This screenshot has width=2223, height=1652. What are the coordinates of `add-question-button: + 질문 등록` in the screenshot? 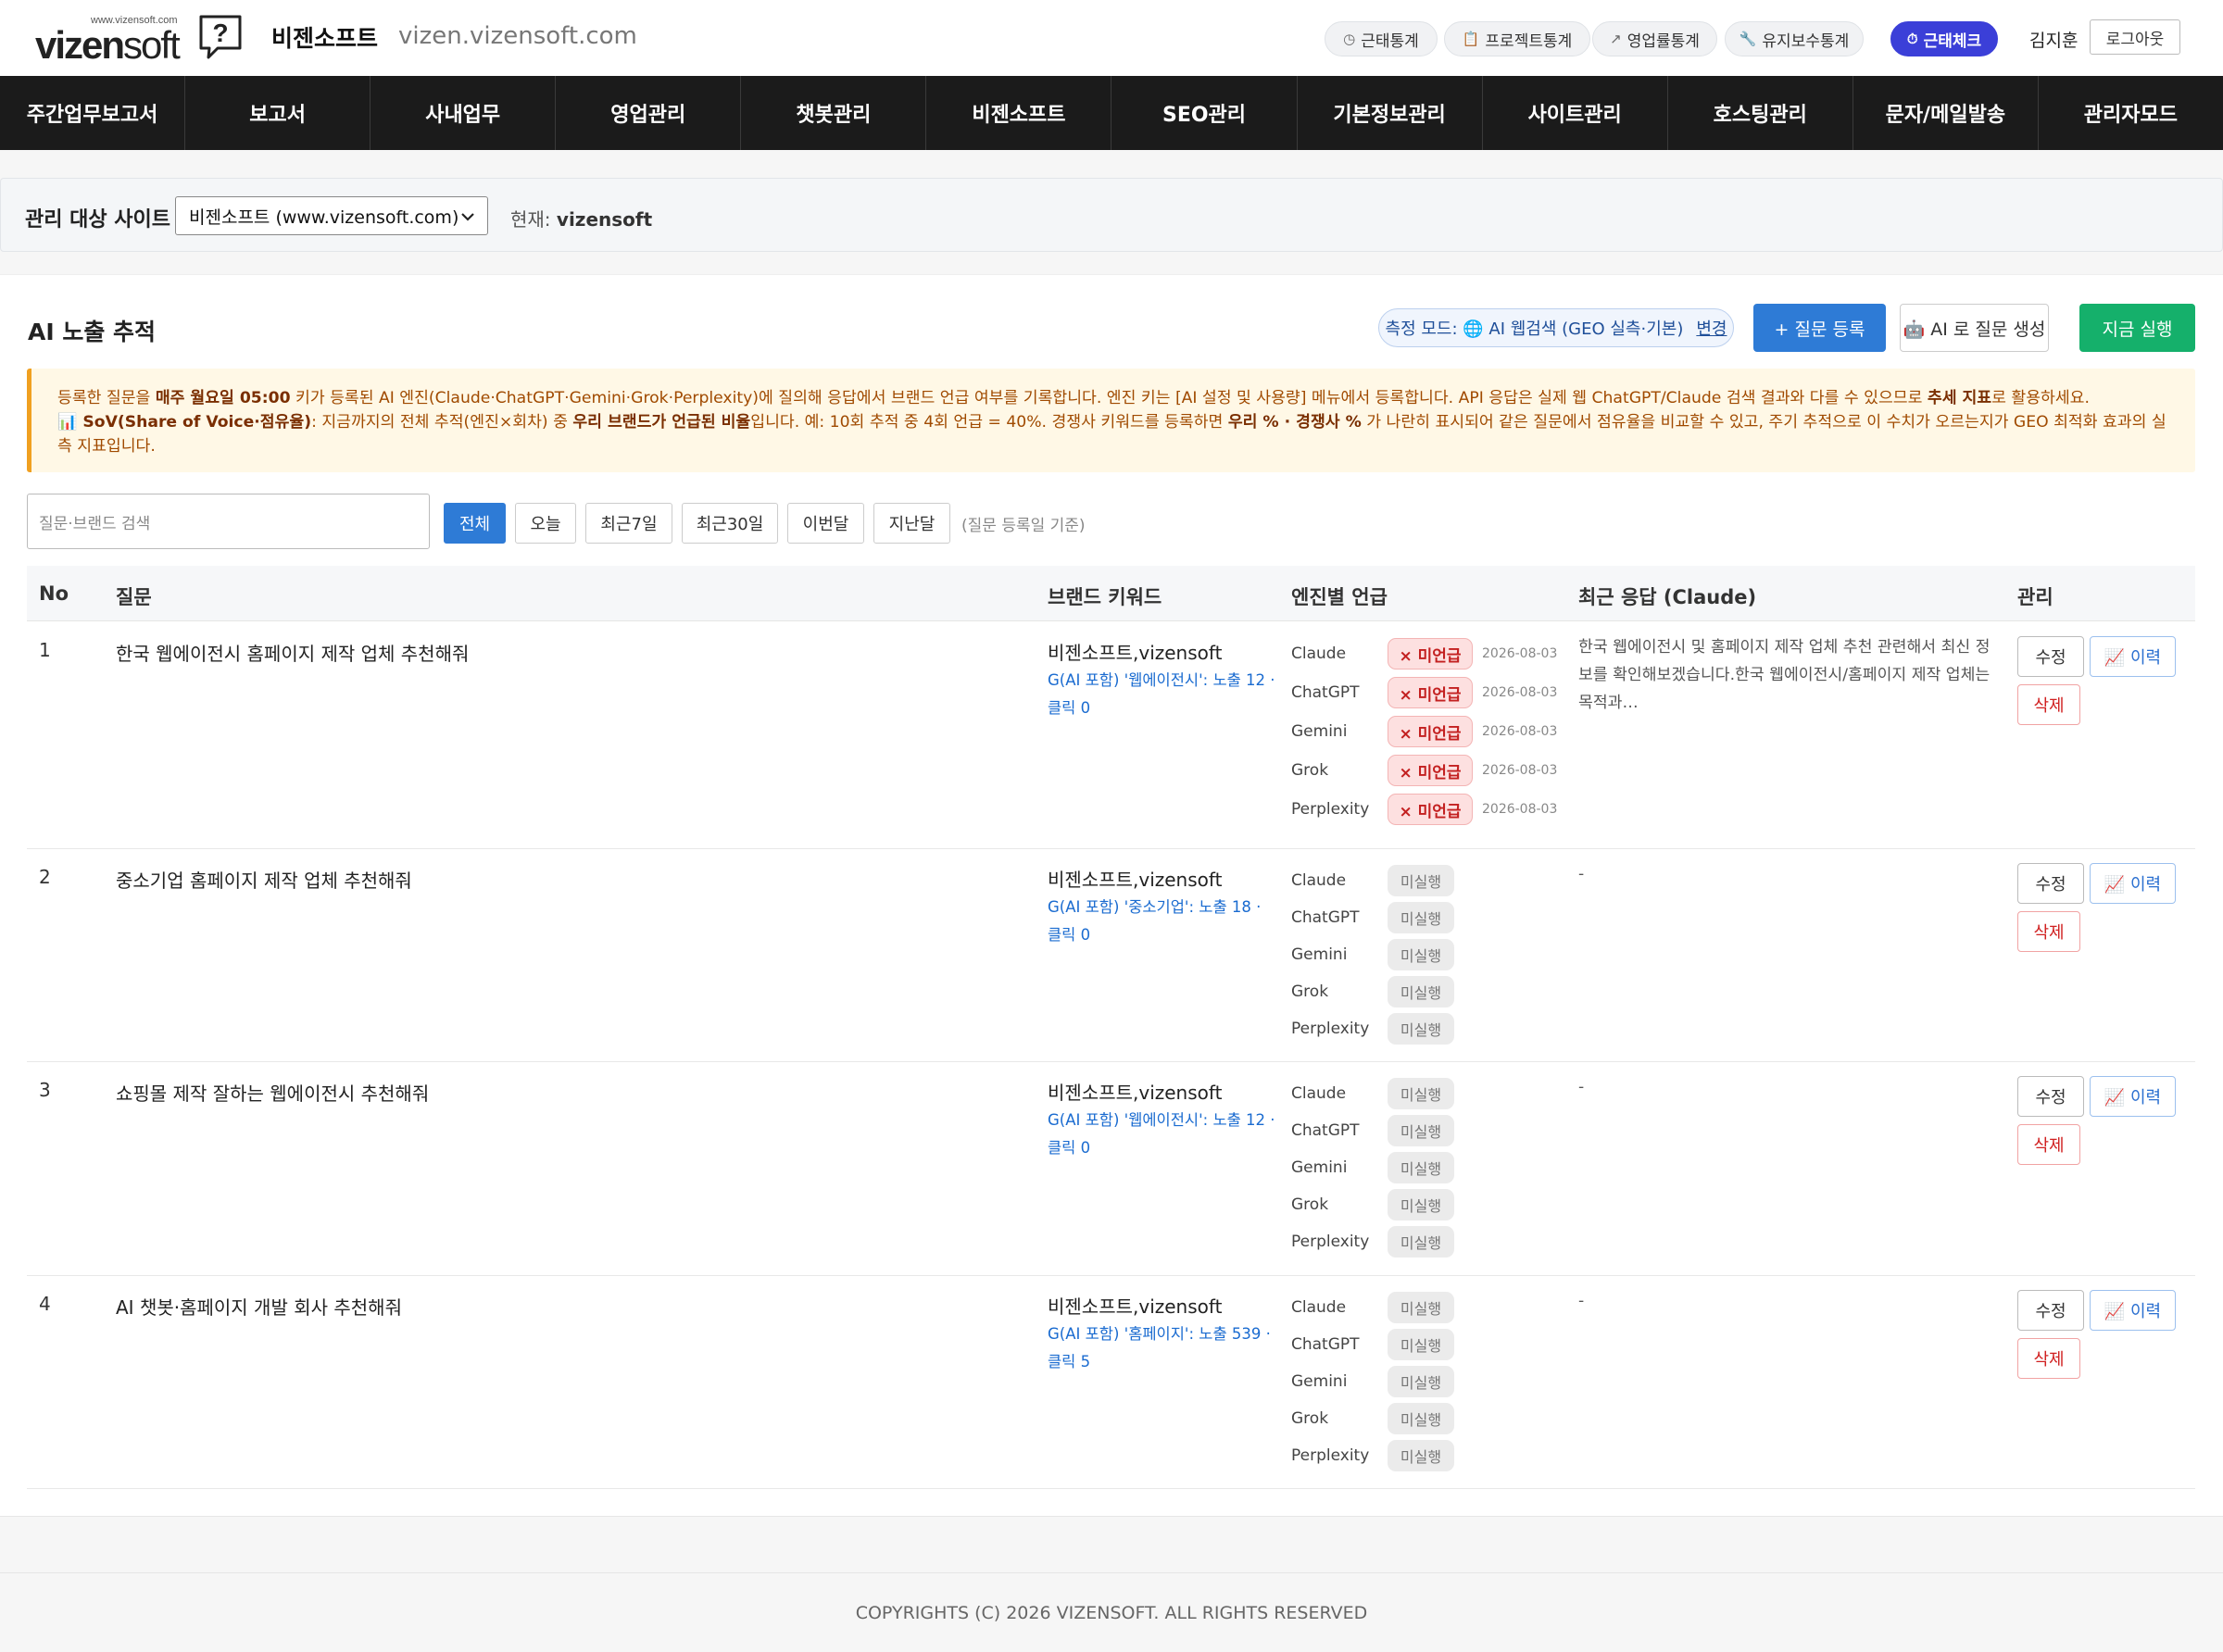 It's located at (1819, 328).